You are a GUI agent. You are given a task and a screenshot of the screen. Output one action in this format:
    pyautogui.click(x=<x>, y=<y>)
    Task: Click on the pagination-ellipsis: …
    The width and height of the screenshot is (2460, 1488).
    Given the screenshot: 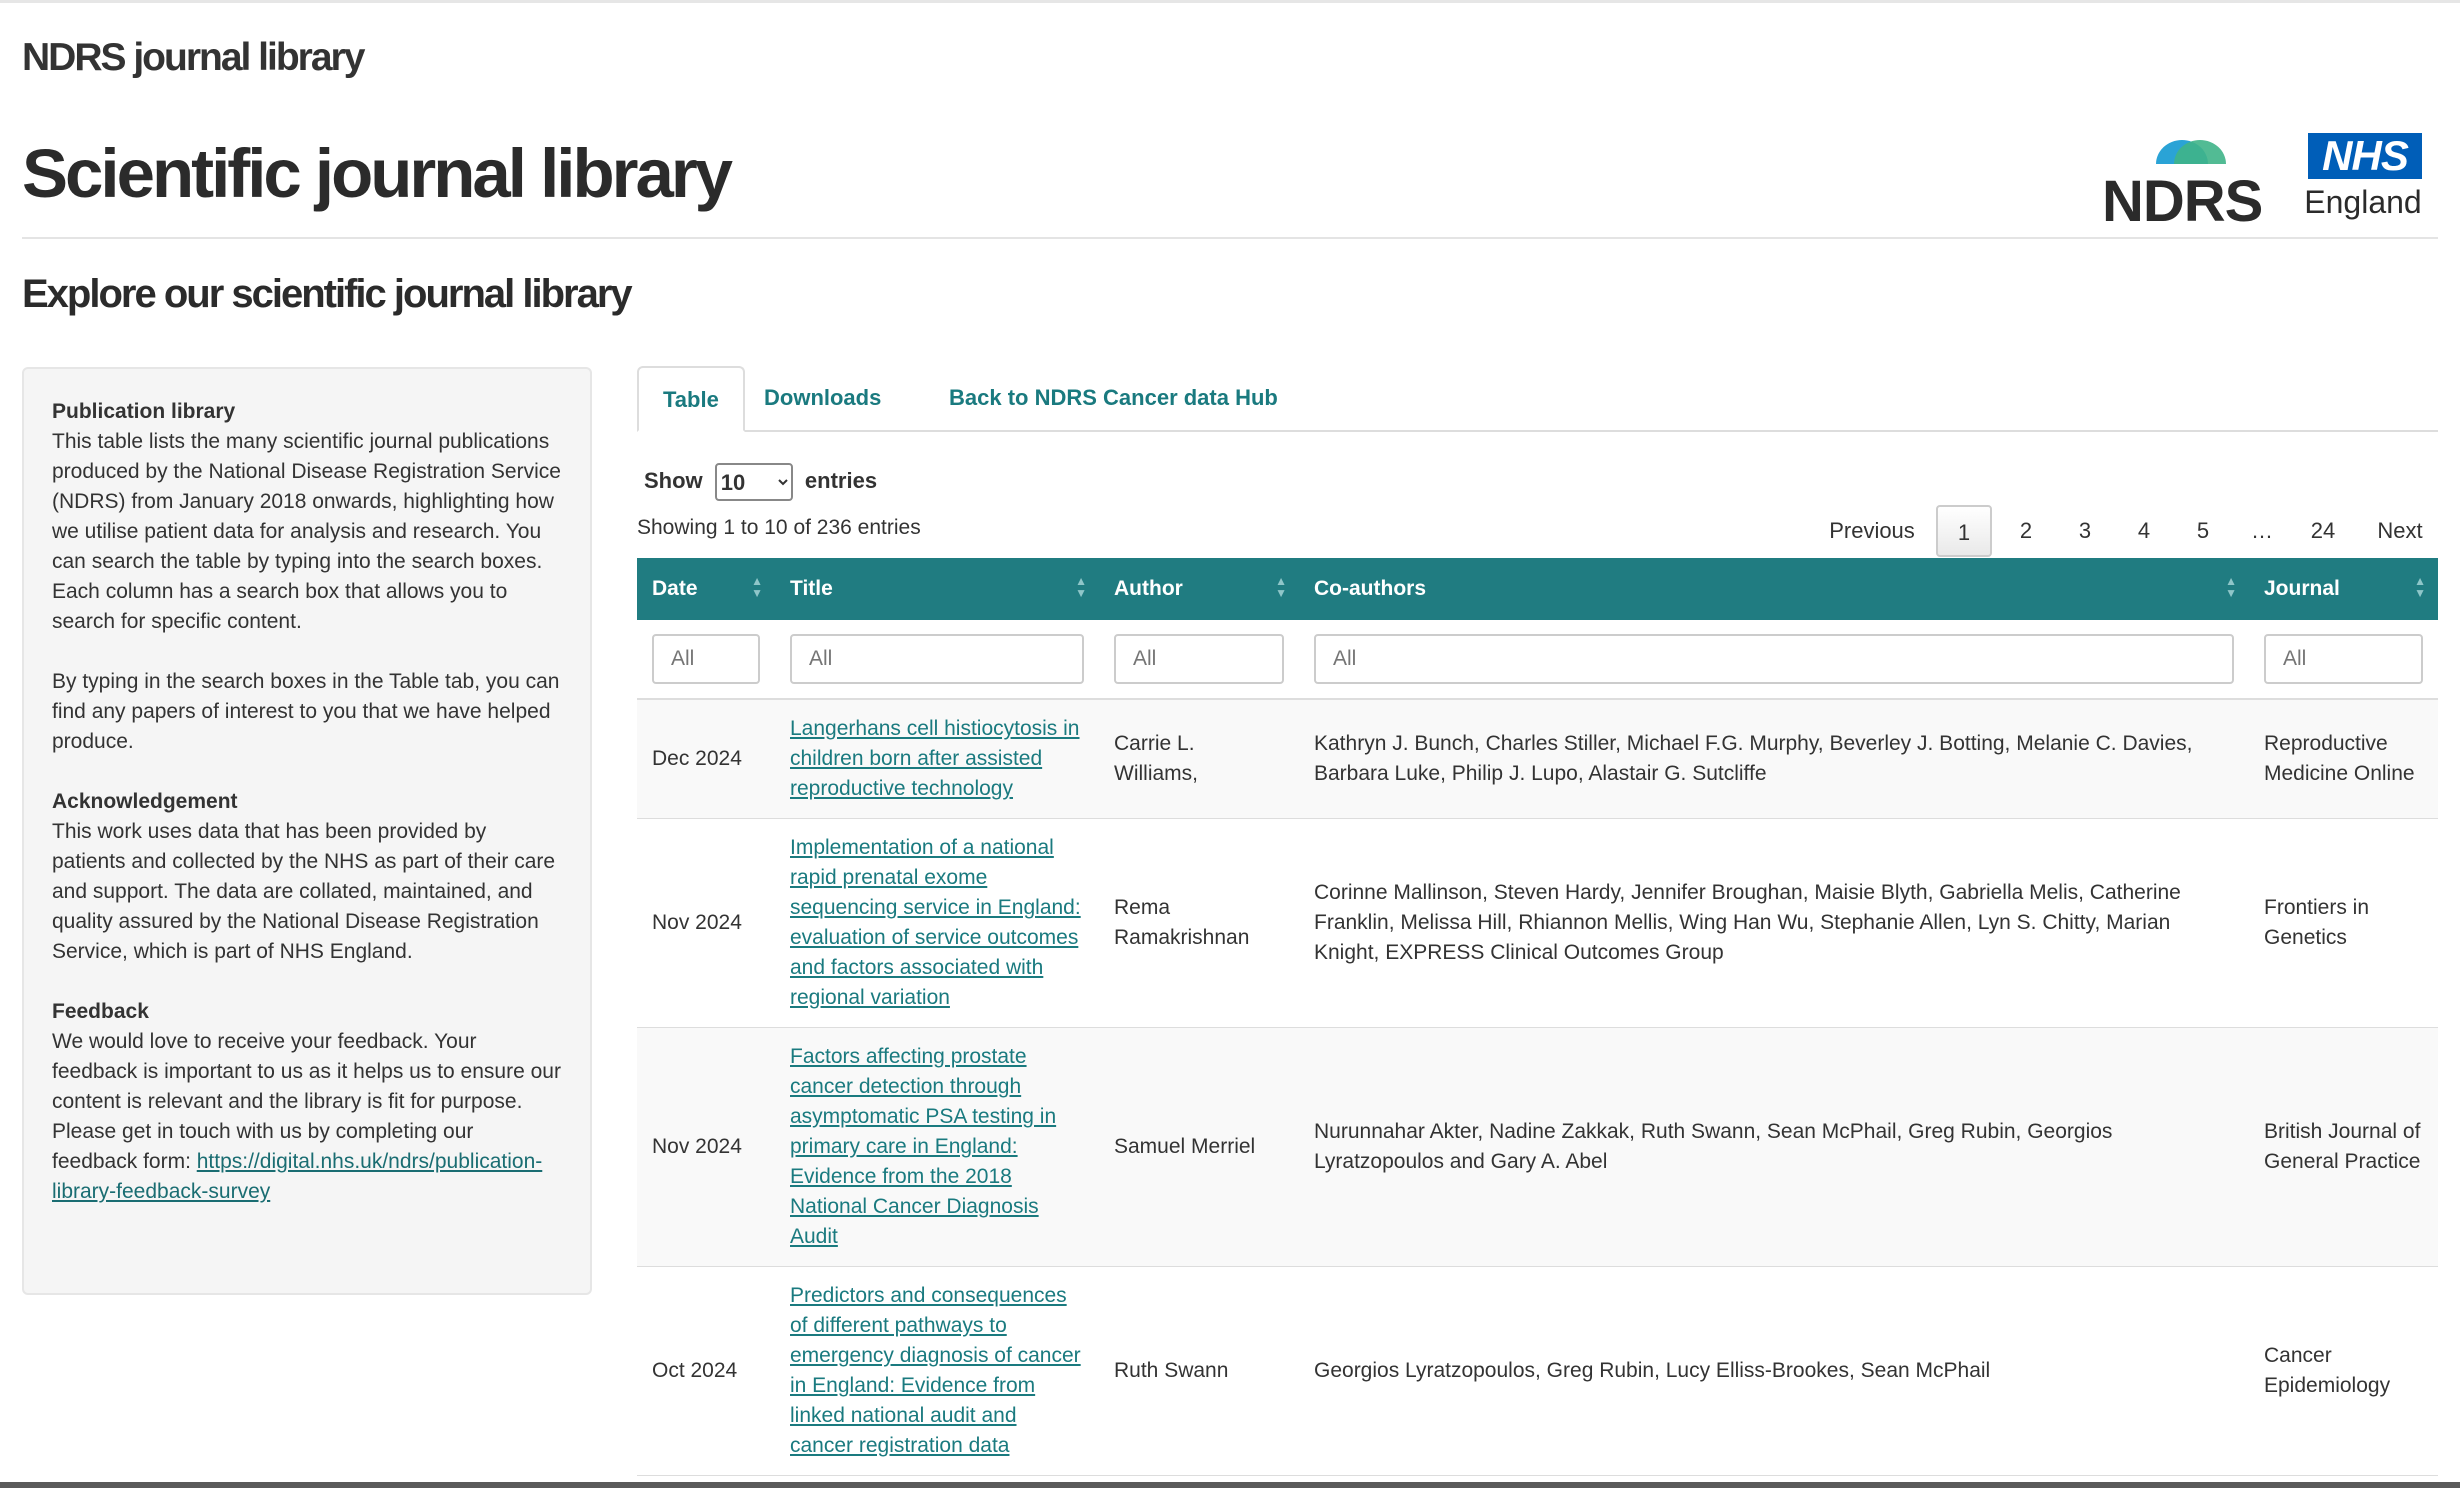 What is the action you would take?
    pyautogui.click(x=2262, y=530)
    